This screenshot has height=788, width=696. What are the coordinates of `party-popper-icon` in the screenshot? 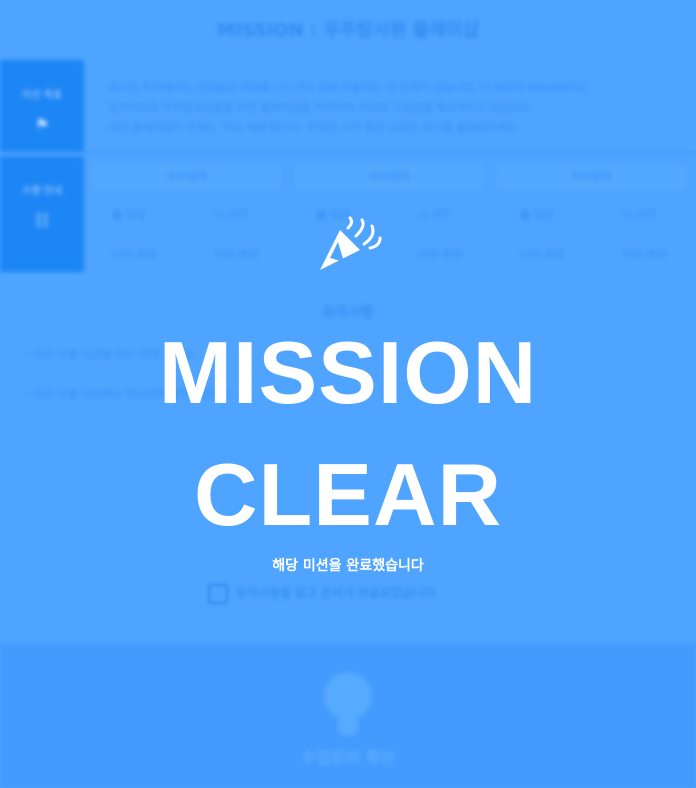 It's located at (351, 243).